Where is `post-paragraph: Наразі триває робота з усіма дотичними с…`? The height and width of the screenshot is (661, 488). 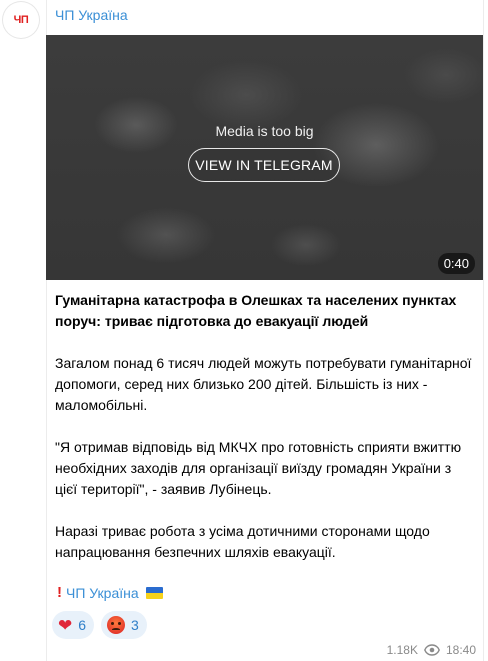
post-paragraph: Наразі триває робота з усіма дотичними с… is located at coordinates (242, 541).